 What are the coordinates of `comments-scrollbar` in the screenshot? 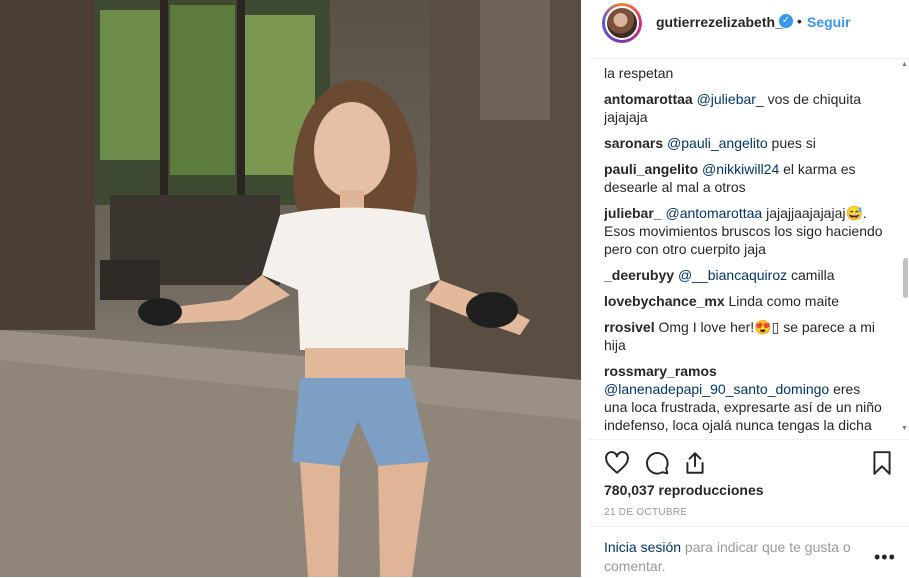 It's located at (905, 258).